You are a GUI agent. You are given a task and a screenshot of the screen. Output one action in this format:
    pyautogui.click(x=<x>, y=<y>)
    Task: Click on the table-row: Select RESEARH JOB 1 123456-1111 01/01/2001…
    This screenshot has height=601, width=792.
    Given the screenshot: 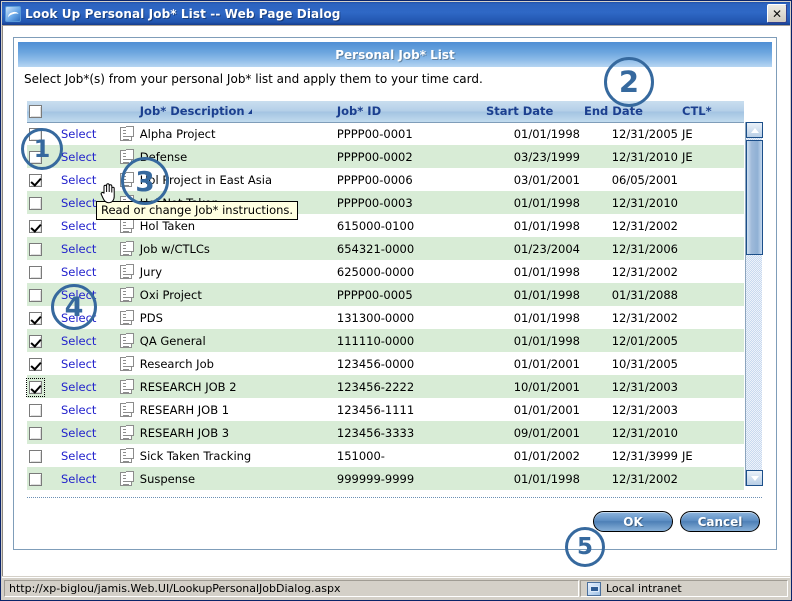 What is the action you would take?
    pyautogui.click(x=385, y=409)
    